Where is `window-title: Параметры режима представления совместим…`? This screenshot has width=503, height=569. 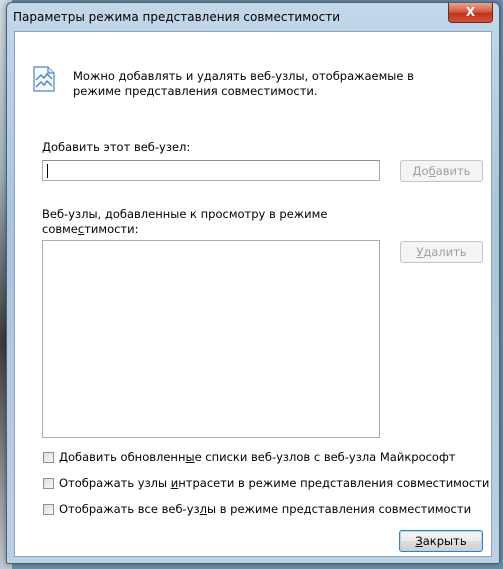 window-title: Параметры режима представления совместим… is located at coordinates (177, 17).